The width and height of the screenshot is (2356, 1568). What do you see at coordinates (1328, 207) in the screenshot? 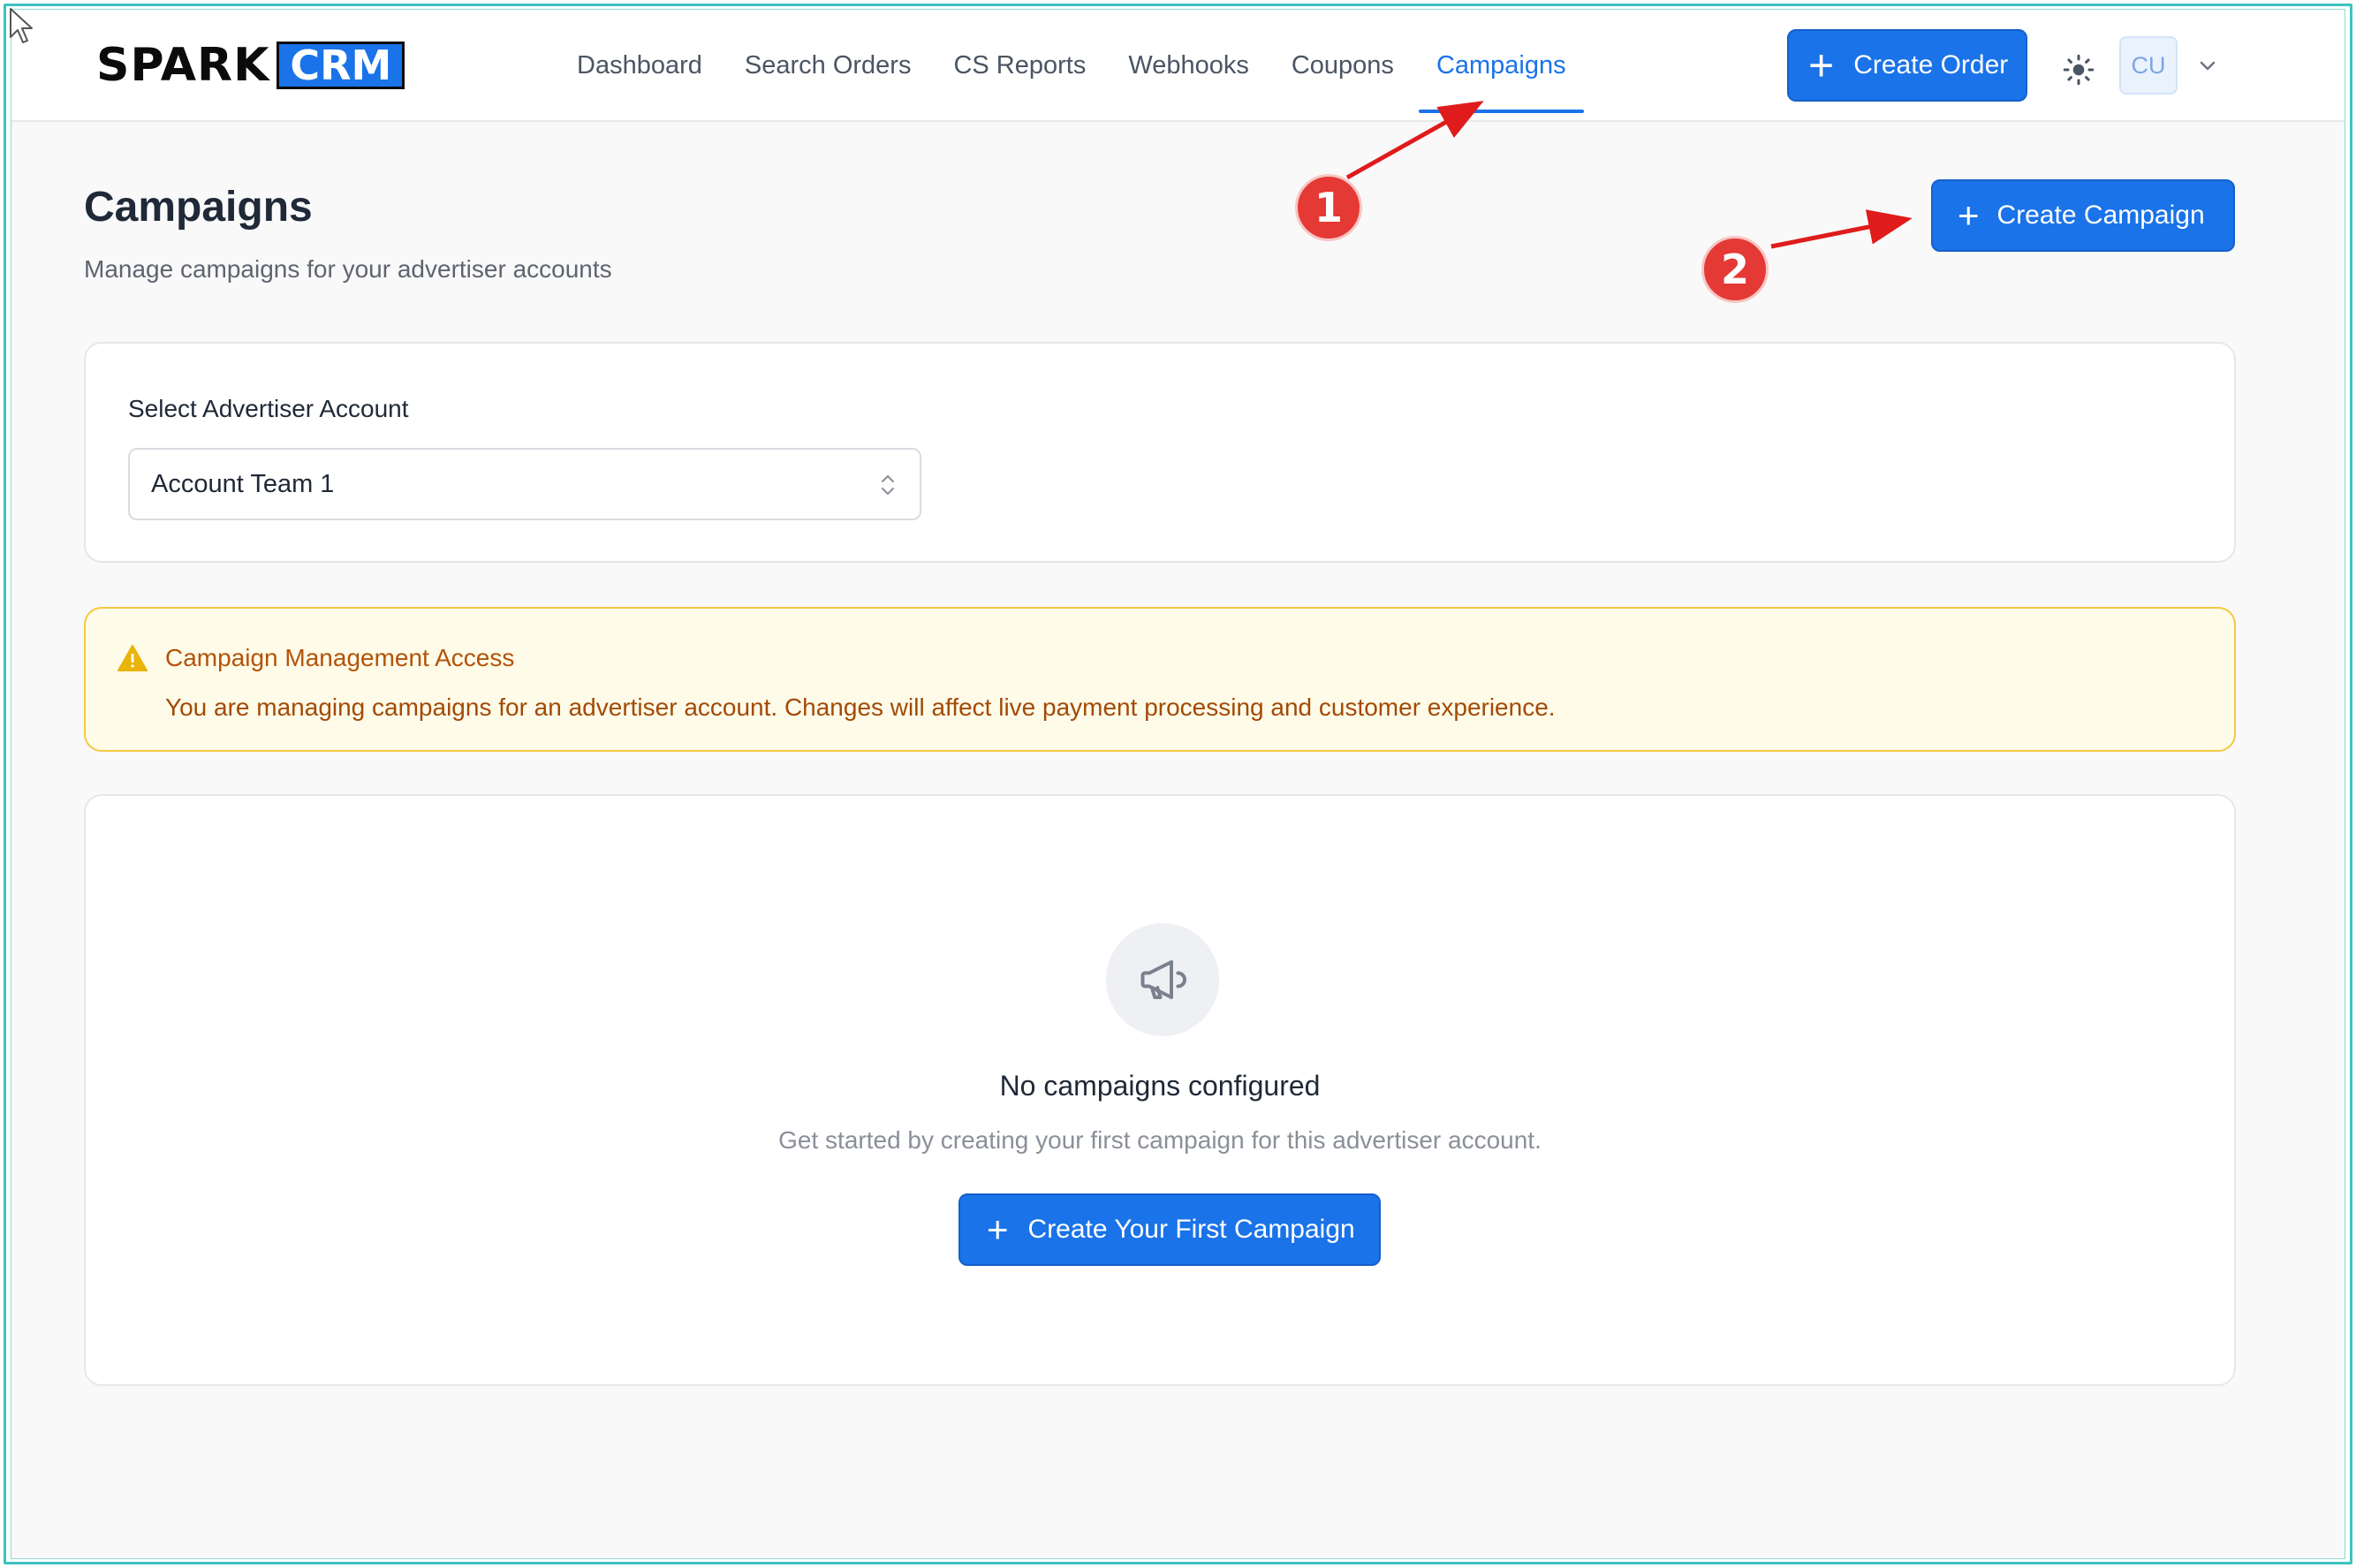
I see `annotation-badge-1: 1` at bounding box center [1328, 207].